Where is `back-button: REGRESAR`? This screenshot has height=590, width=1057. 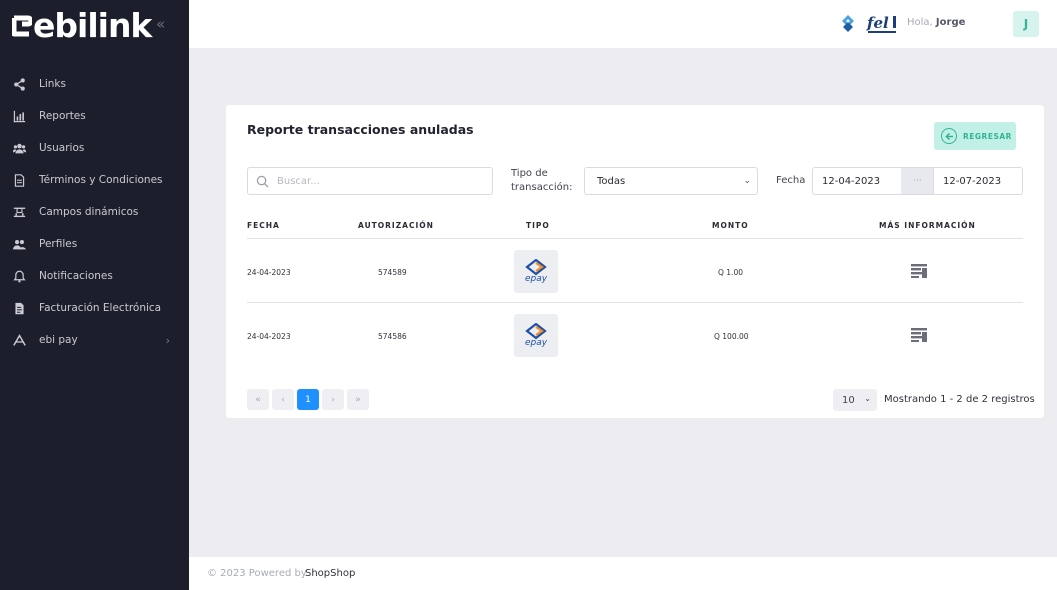
back-button: REGRESAR is located at coordinates (975, 136).